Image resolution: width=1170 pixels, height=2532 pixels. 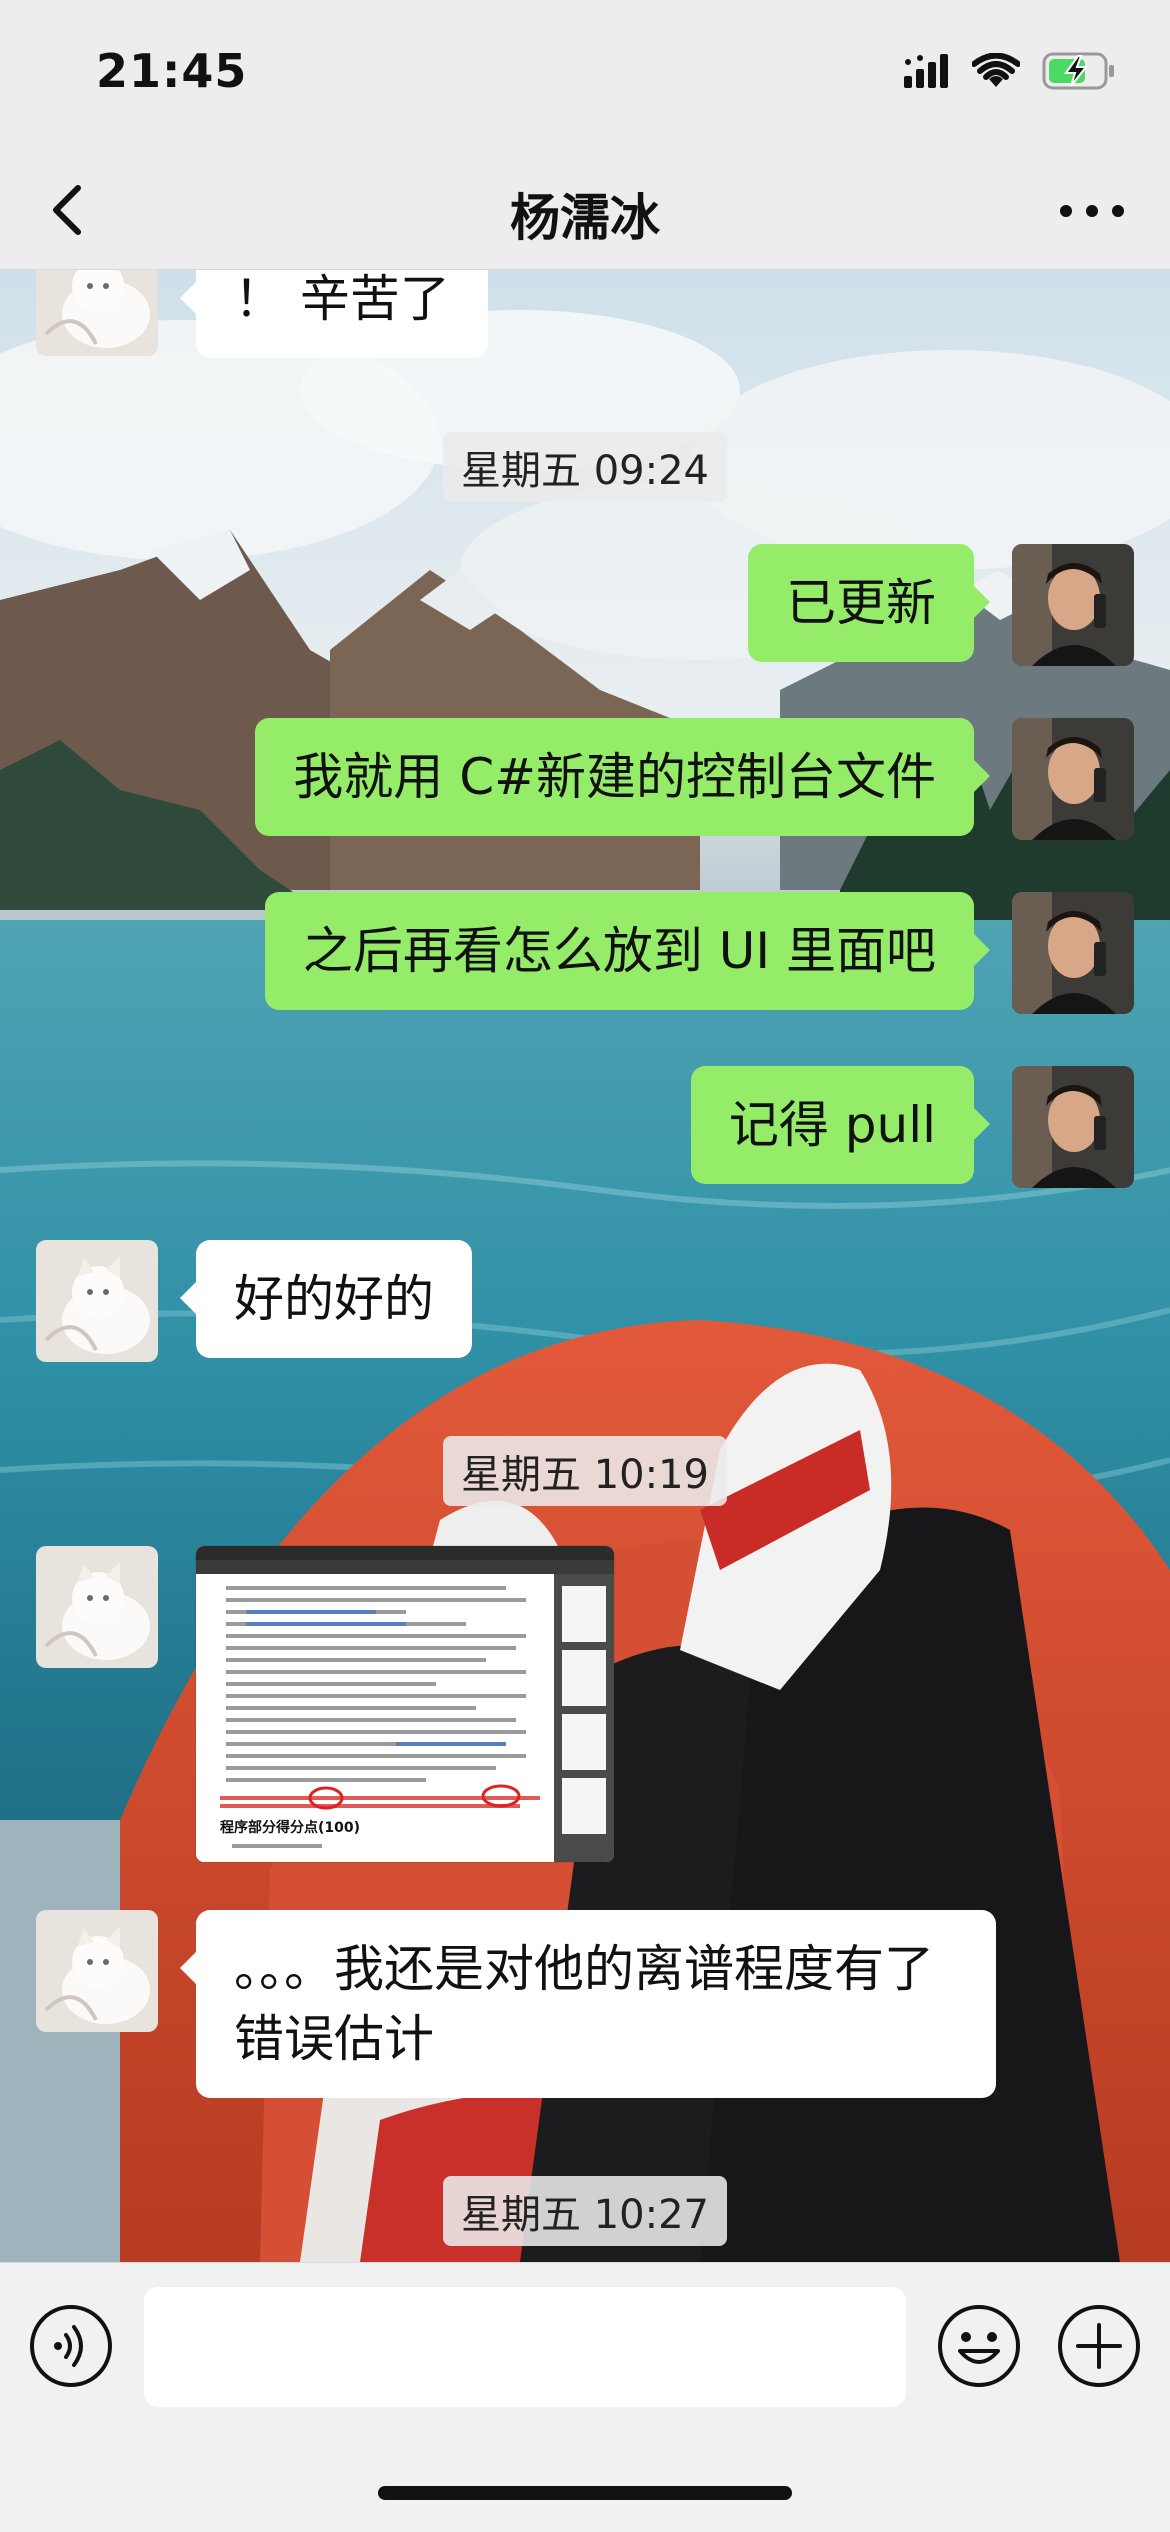 I want to click on voice-input-button, so click(x=71, y=2346).